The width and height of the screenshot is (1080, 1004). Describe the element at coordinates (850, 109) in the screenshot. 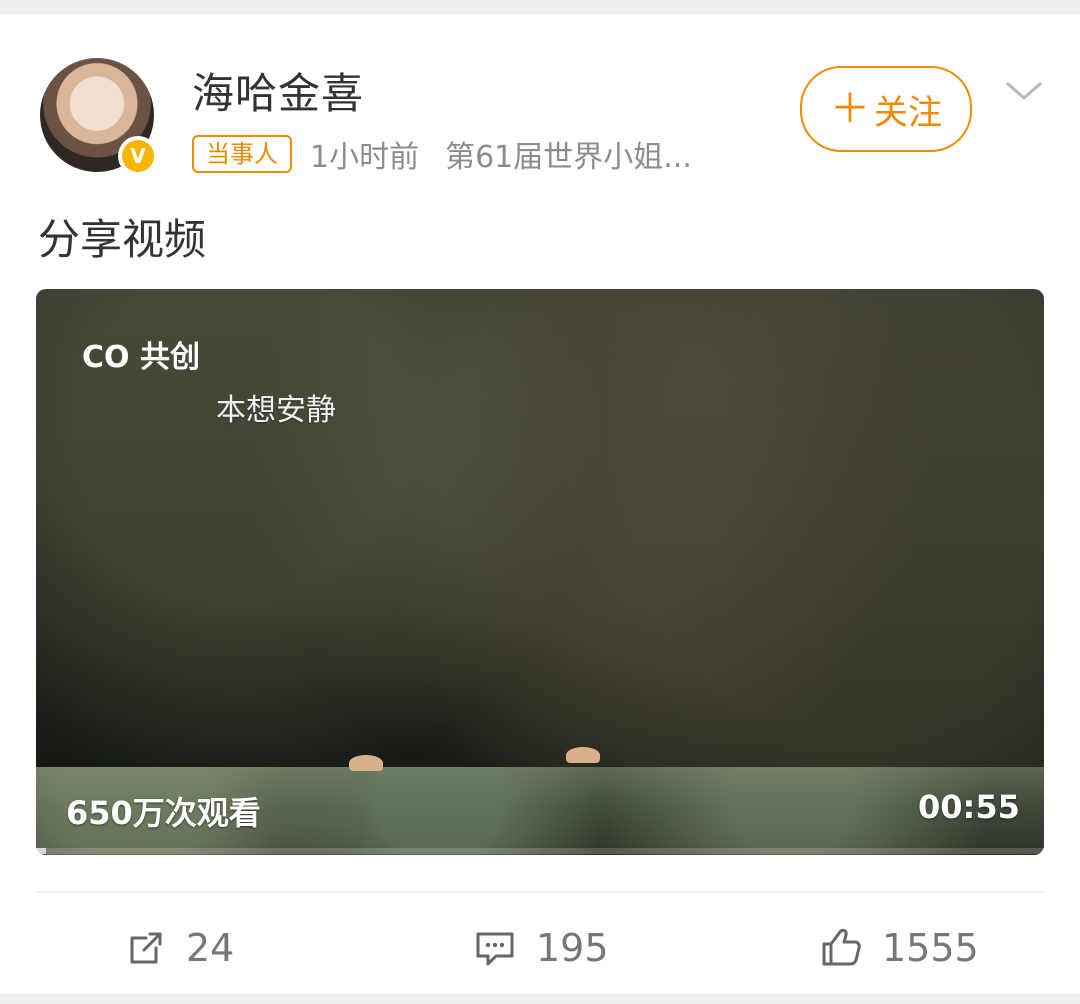

I see `plus-icon: ＋` at that location.